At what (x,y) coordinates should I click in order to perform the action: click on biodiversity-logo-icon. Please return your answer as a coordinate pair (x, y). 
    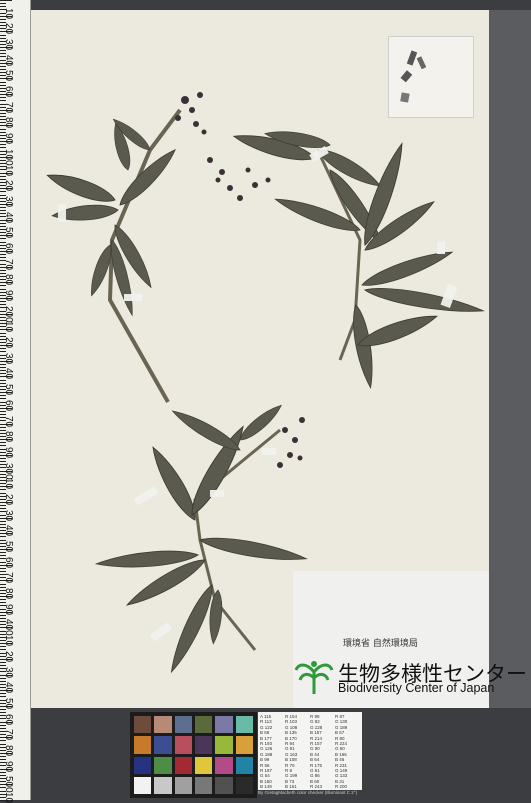
    Looking at the image, I should click on (314, 677).